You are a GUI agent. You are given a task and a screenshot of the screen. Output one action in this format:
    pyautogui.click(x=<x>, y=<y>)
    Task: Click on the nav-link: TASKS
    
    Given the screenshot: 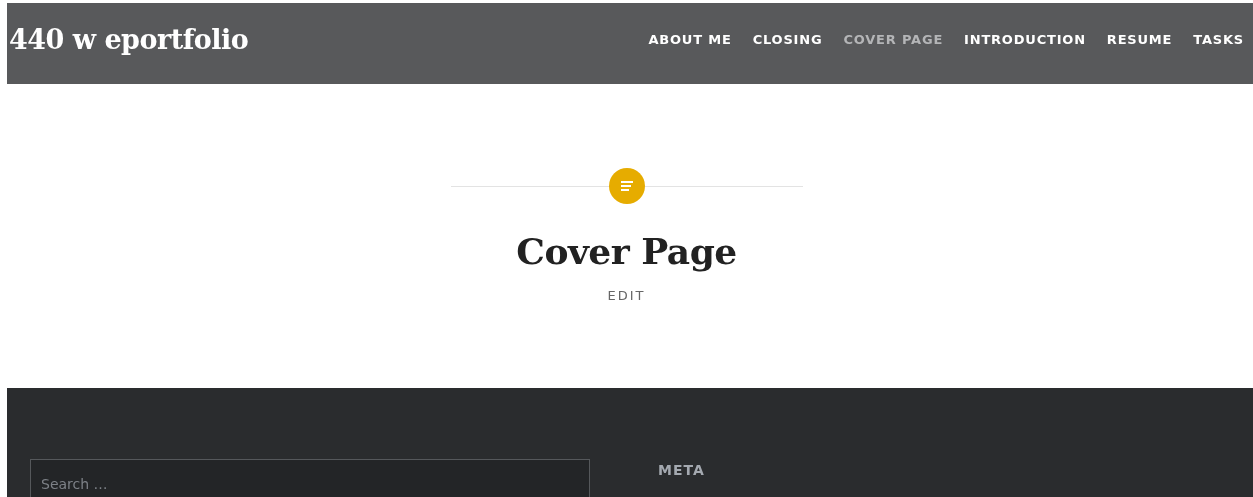 What is the action you would take?
    pyautogui.click(x=1218, y=39)
    